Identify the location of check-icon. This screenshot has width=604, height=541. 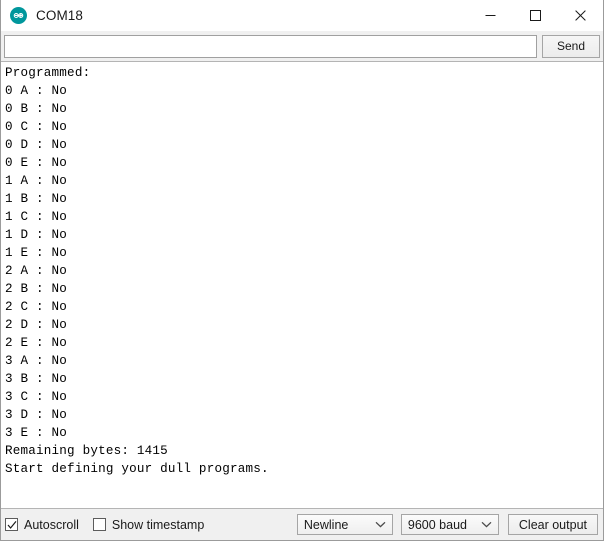
(11, 524).